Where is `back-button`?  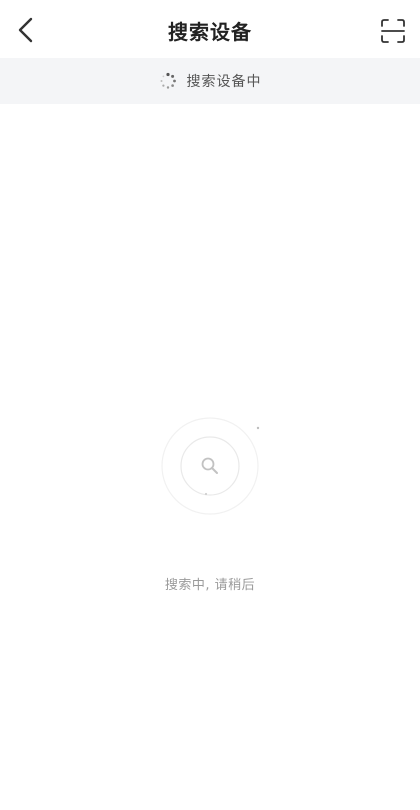 back-button is located at coordinates (26, 30).